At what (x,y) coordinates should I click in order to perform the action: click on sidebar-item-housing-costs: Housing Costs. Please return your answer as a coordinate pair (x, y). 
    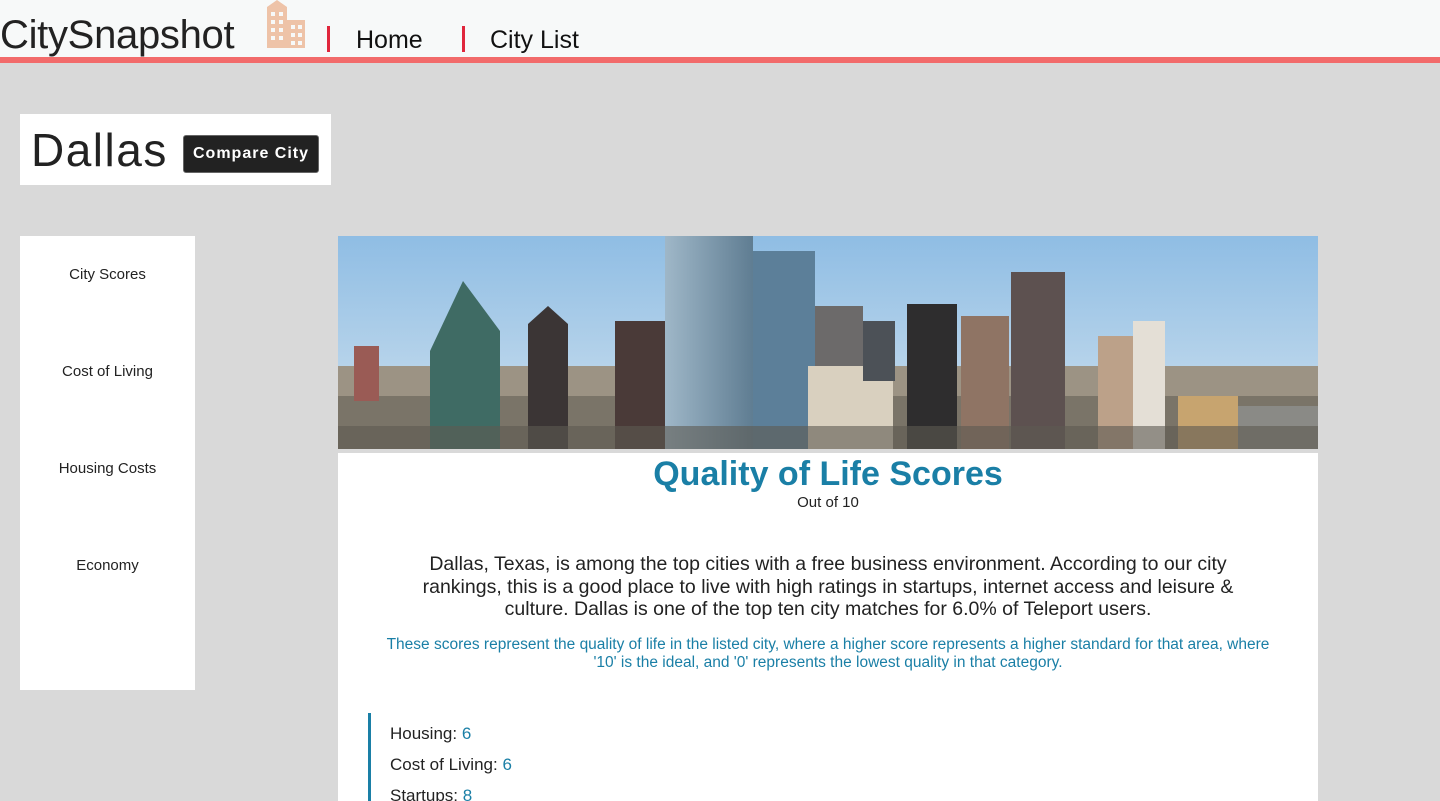
    Looking at the image, I should click on (107, 468).